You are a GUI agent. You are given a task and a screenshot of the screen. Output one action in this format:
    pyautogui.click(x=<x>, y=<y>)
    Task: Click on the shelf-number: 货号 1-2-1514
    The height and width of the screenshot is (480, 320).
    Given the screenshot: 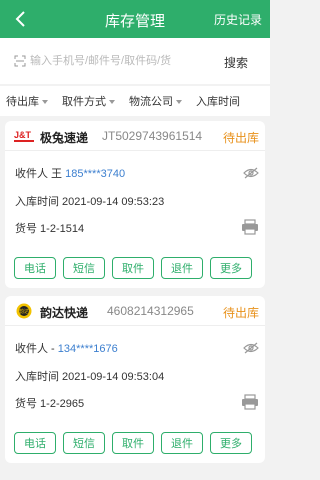 What is the action you would take?
    pyautogui.click(x=50, y=229)
    